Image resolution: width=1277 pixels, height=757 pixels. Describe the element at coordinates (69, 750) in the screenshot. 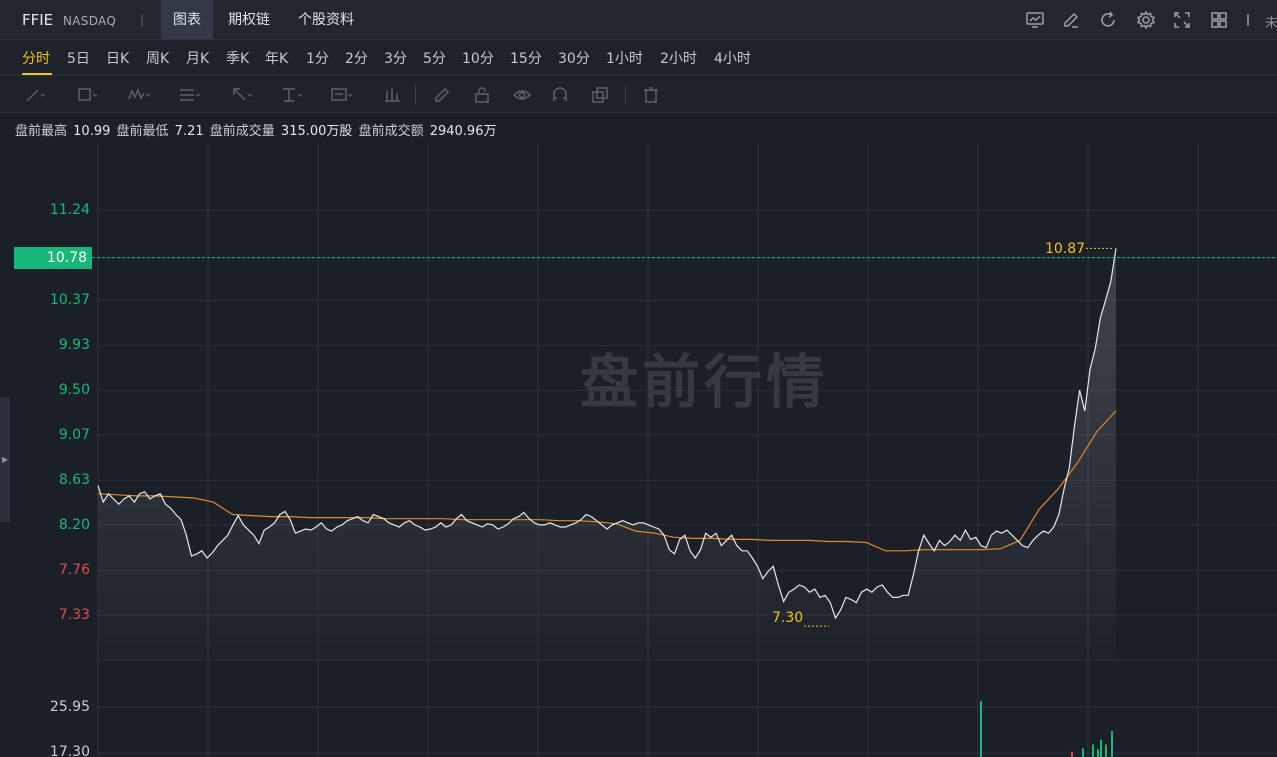

I see `volume-tick-label: 17.30` at that location.